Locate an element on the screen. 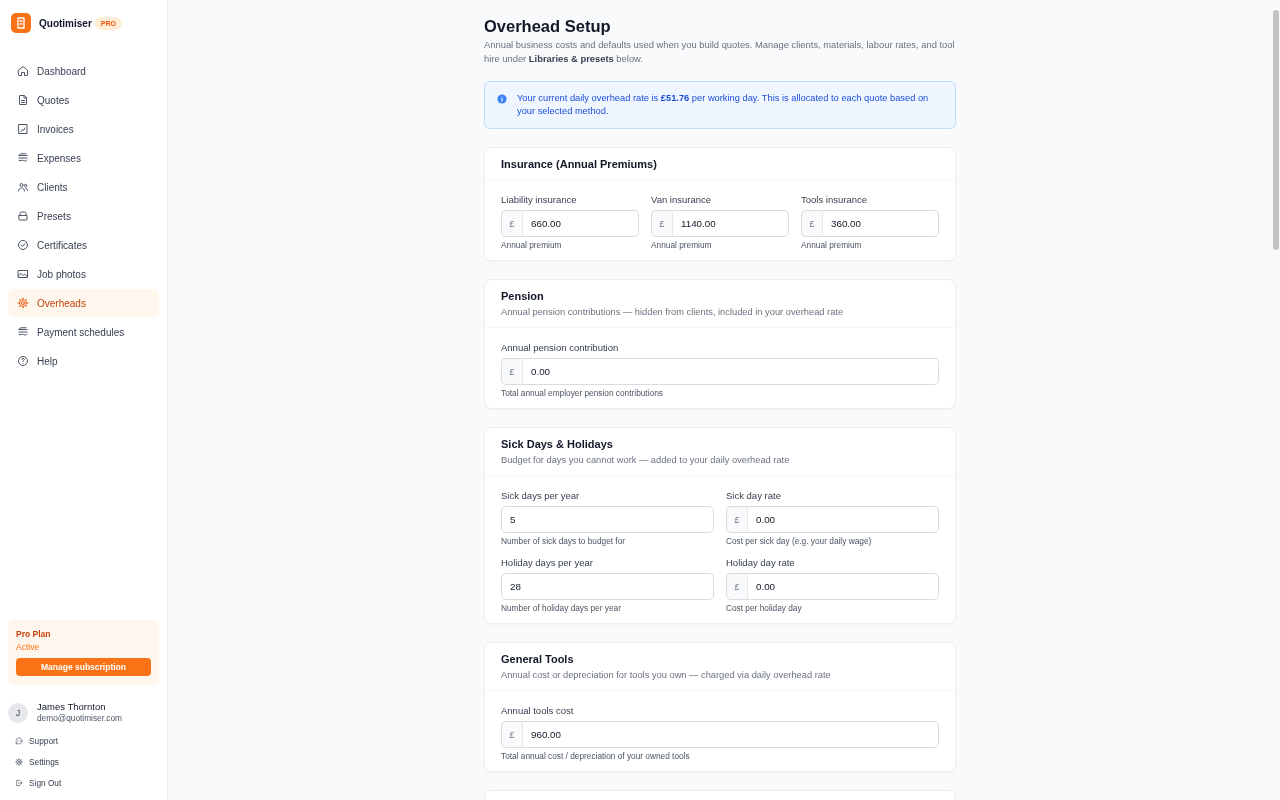  user-email: demo@quotimiser.com is located at coordinates (79, 718).